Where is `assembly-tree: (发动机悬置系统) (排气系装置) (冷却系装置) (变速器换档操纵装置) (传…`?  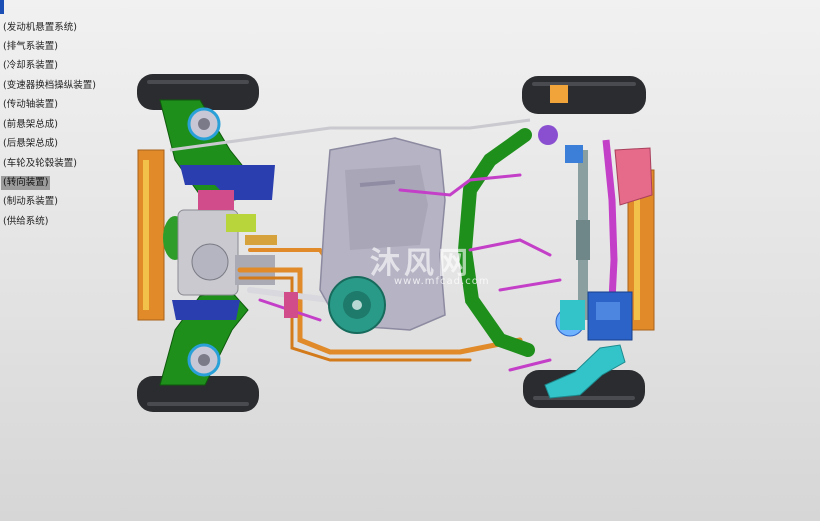
assembly-tree: (发动机悬置系统) (排气系装置) (冷却系装置) (变速器换档操纵装置) (传… is located at coordinates (55, 120).